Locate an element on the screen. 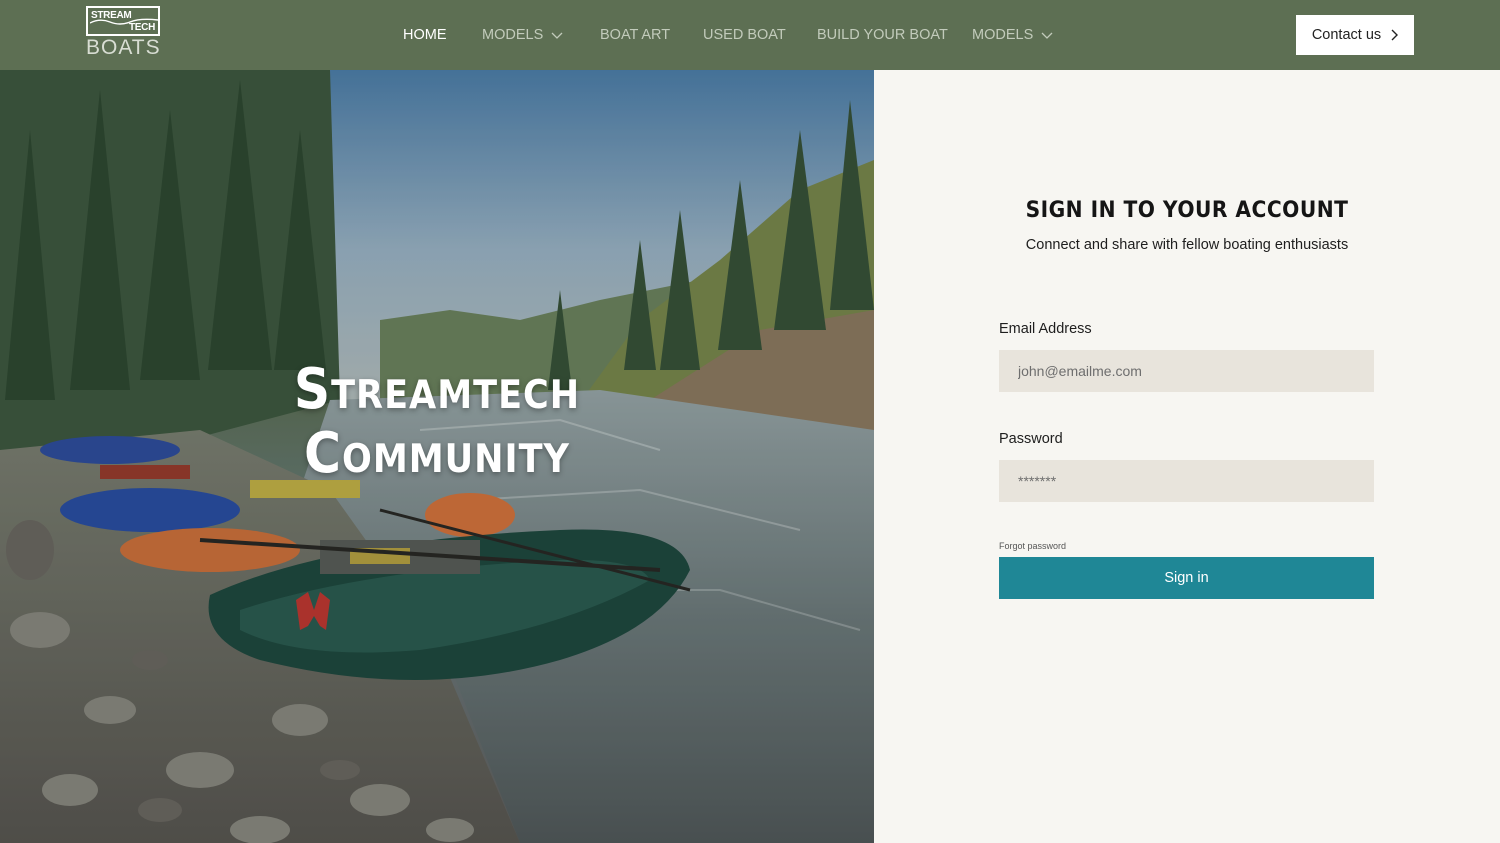 The image size is (1500, 843). nav-item-build-your-boat: BUILD YOUR BOAT is located at coordinates (894, 35).